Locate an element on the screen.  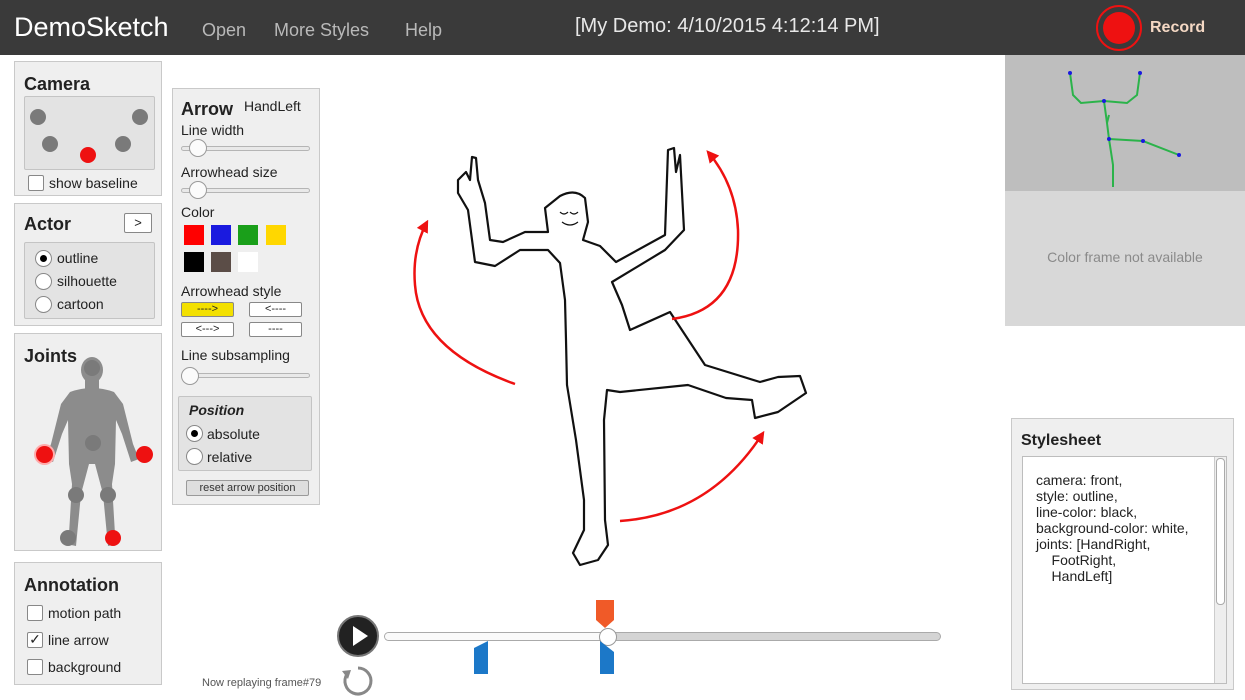
stylesheet-line: HandLeft] is located at coordinates (1074, 576).